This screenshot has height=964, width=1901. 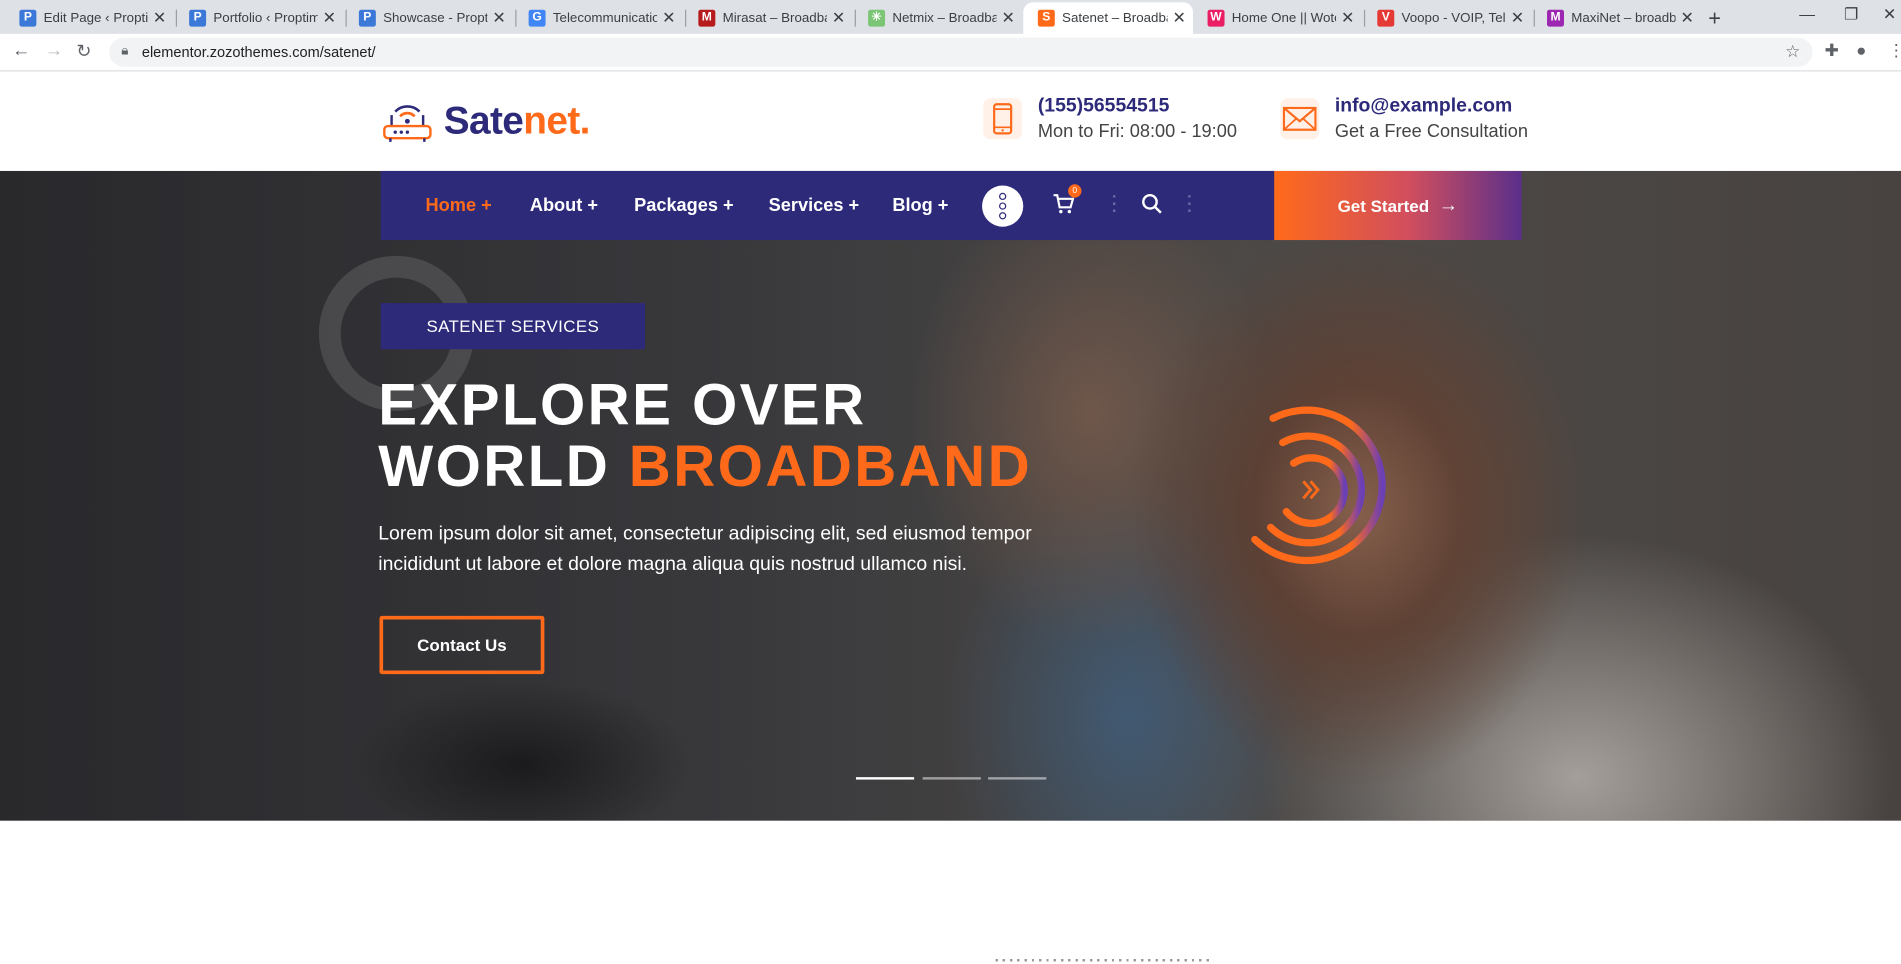 I want to click on site-logo: Satenet., so click(x=485, y=120).